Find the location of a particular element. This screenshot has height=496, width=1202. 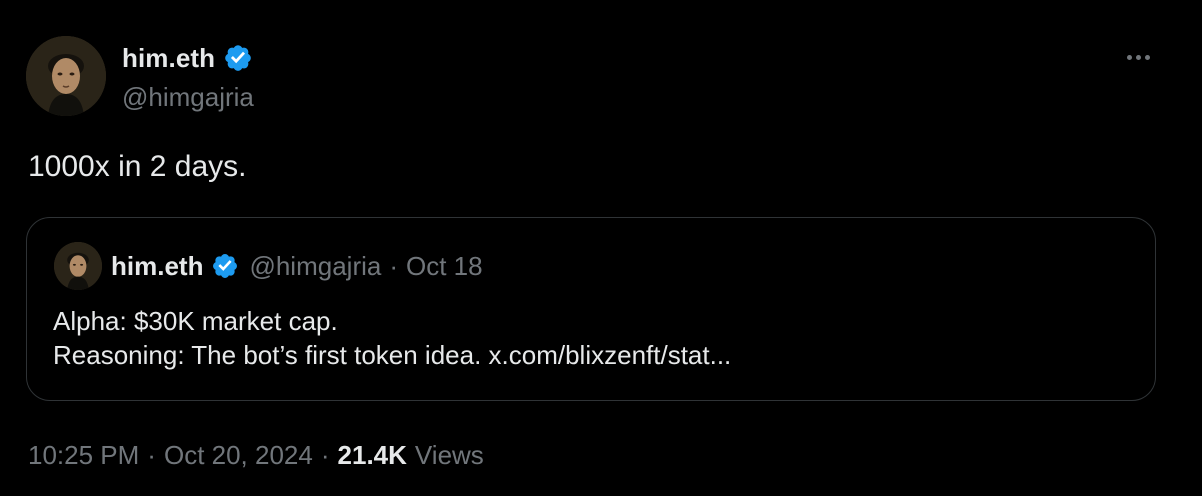

quoted-author-avatar is located at coordinates (78, 266).